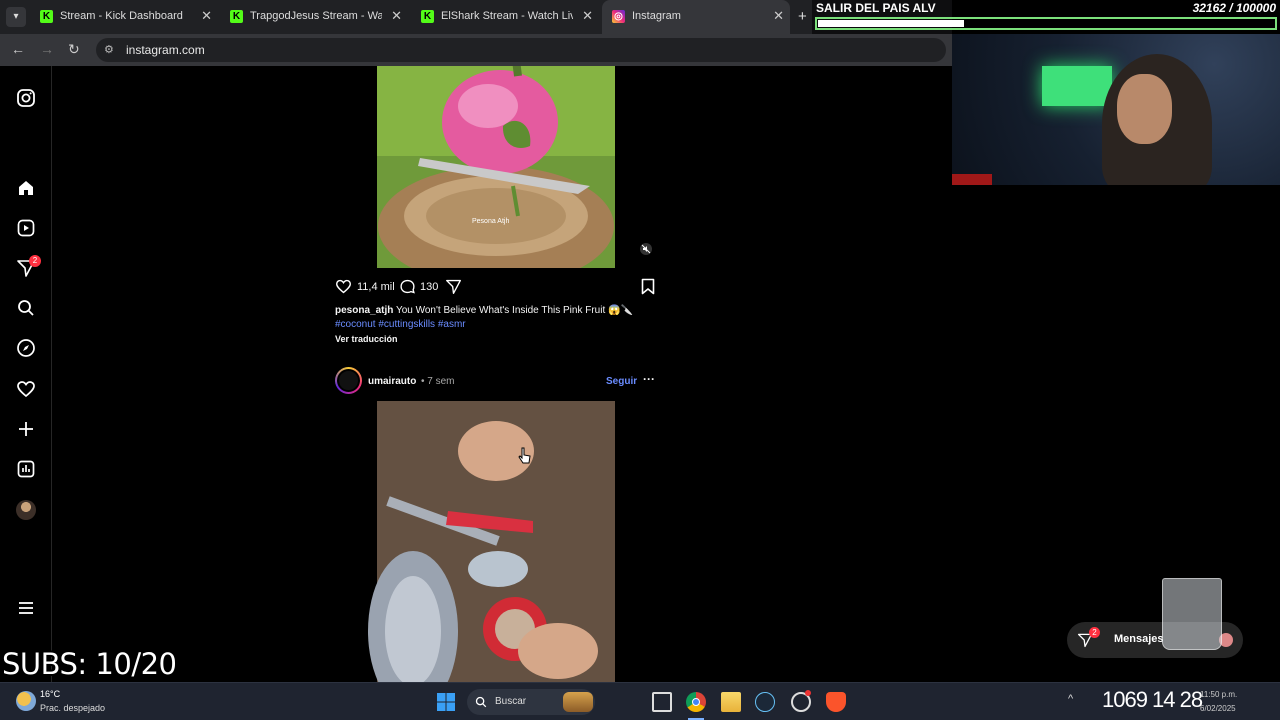 Image resolution: width=1280 pixels, height=720 pixels. I want to click on post-username: umairauto, so click(392, 381).